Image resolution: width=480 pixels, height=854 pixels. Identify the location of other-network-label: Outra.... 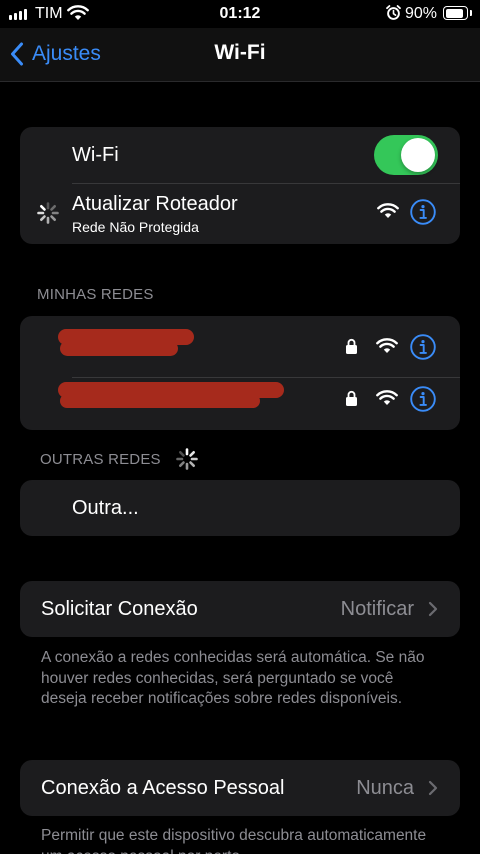
(105, 508).